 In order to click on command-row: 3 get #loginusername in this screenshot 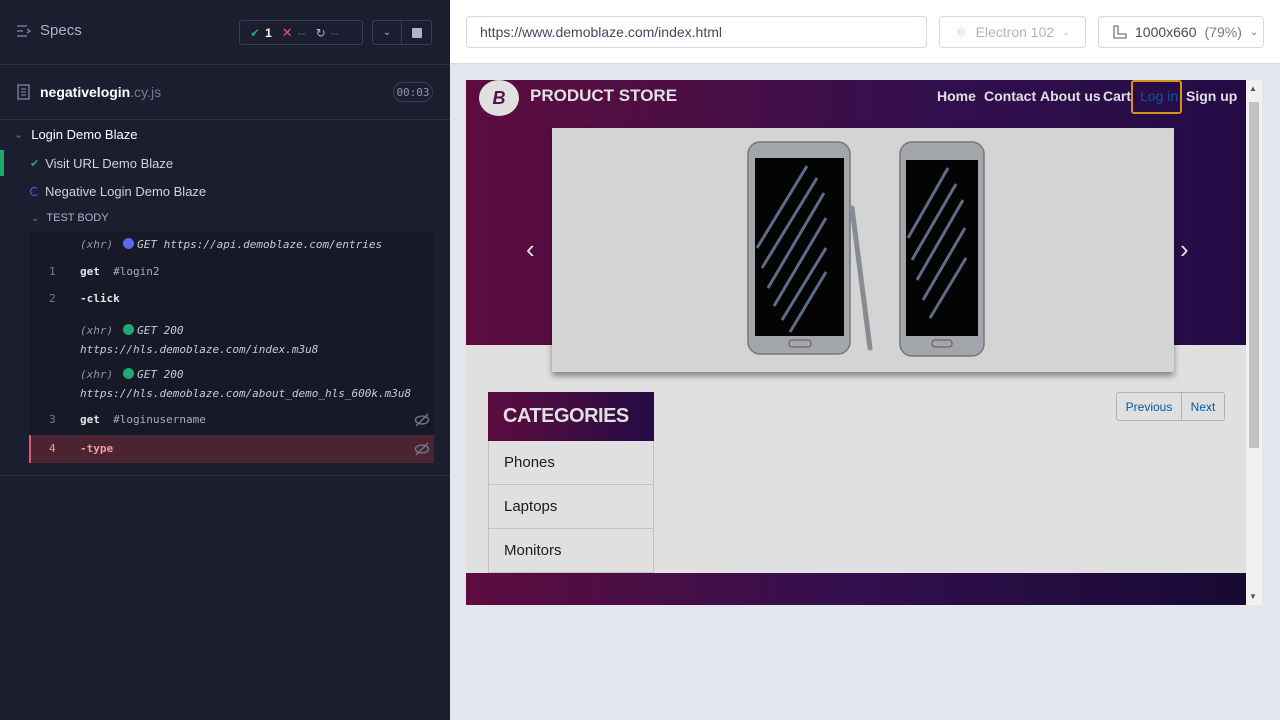, I will do `click(231, 420)`.